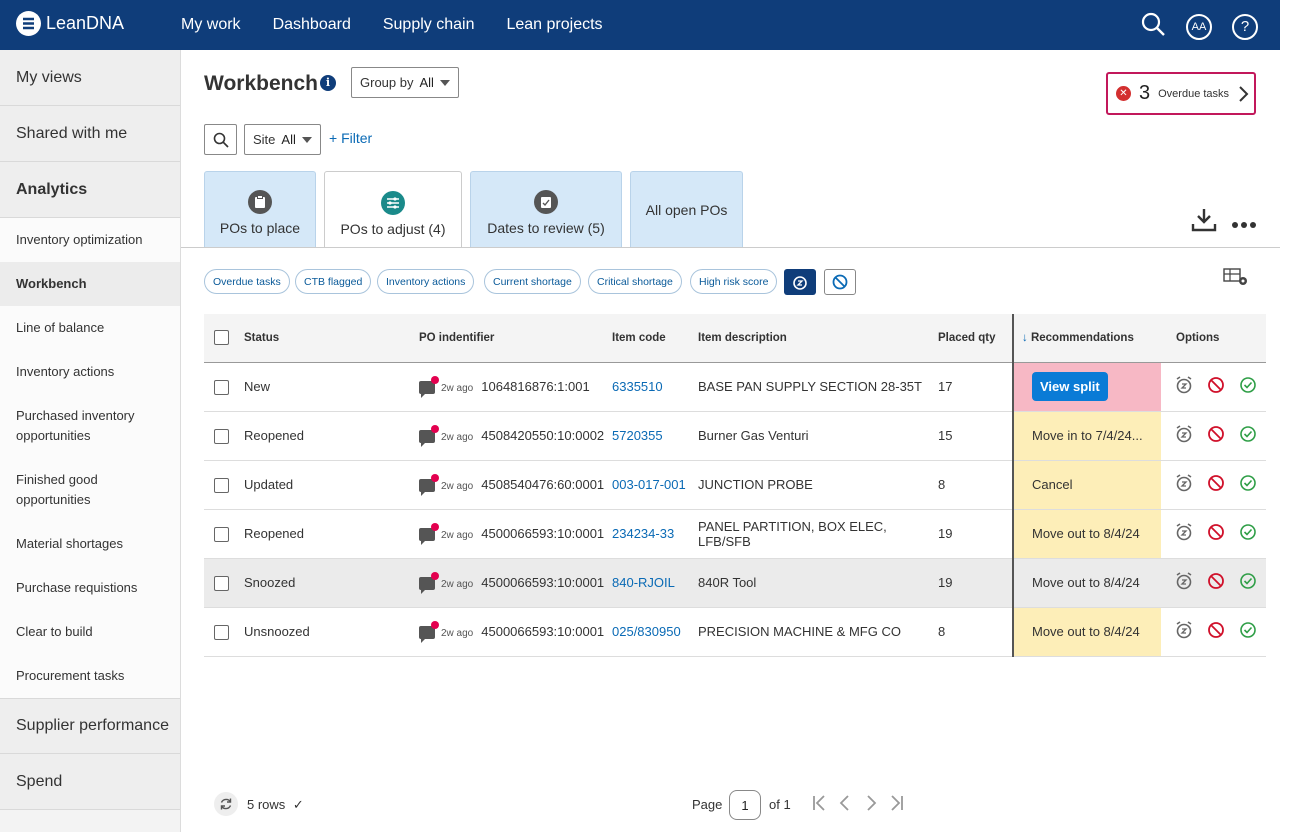 This screenshot has height=832, width=1294. I want to click on nav-lean-projects: Lean projects, so click(554, 25).